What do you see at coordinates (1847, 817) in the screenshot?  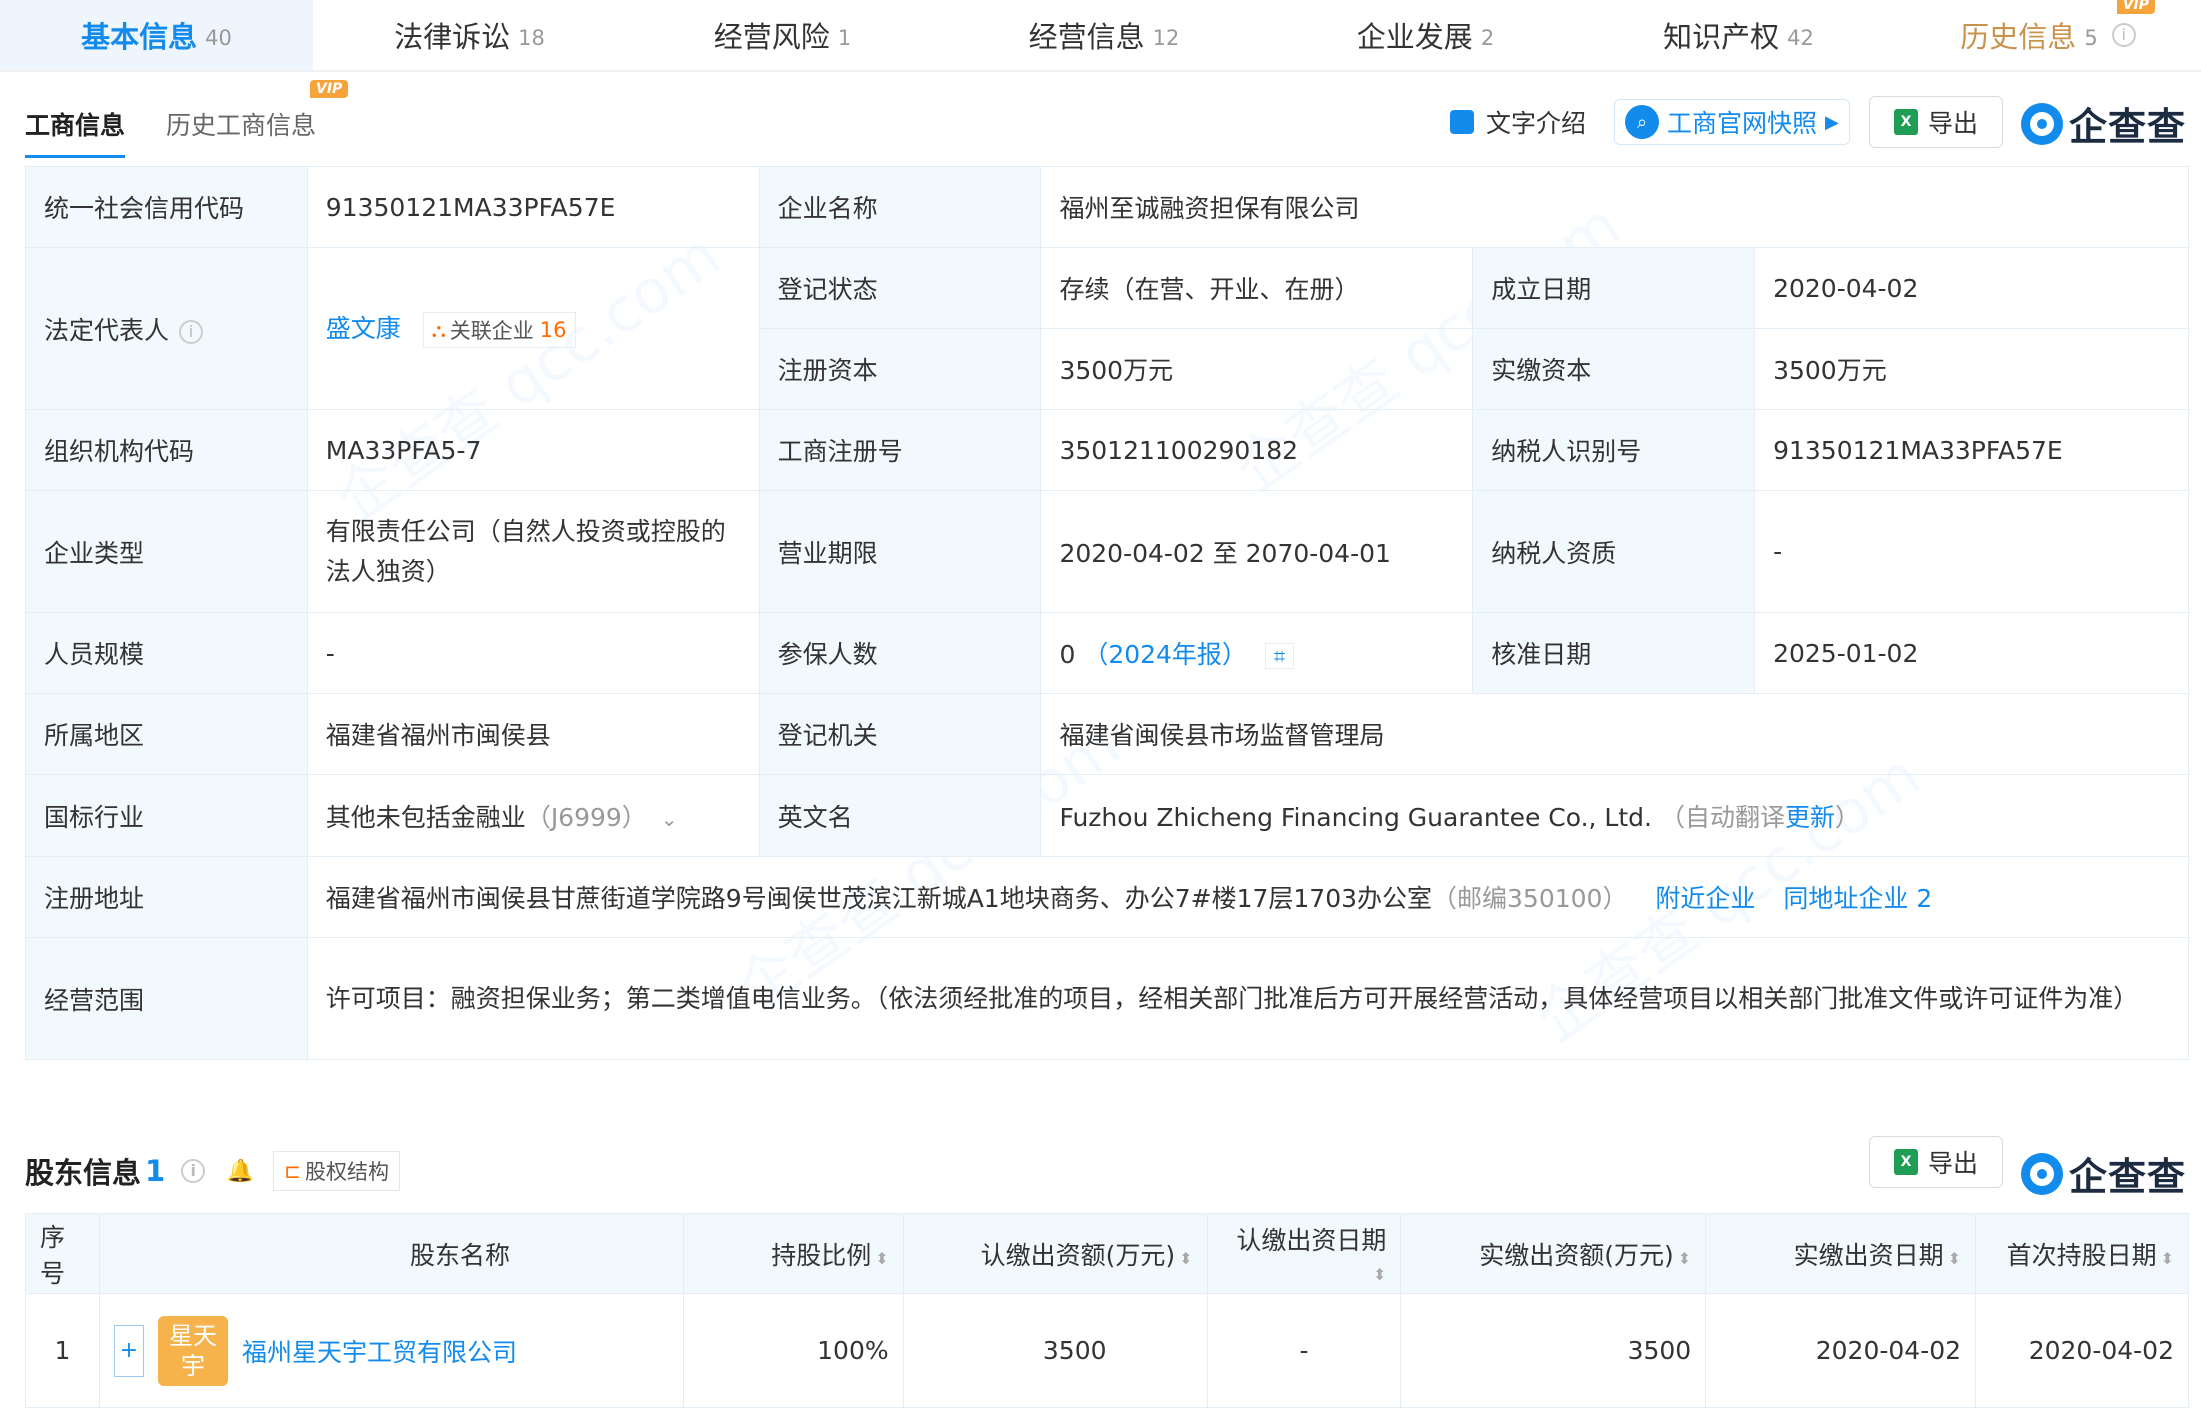 I see `english-note-close: ）` at bounding box center [1847, 817].